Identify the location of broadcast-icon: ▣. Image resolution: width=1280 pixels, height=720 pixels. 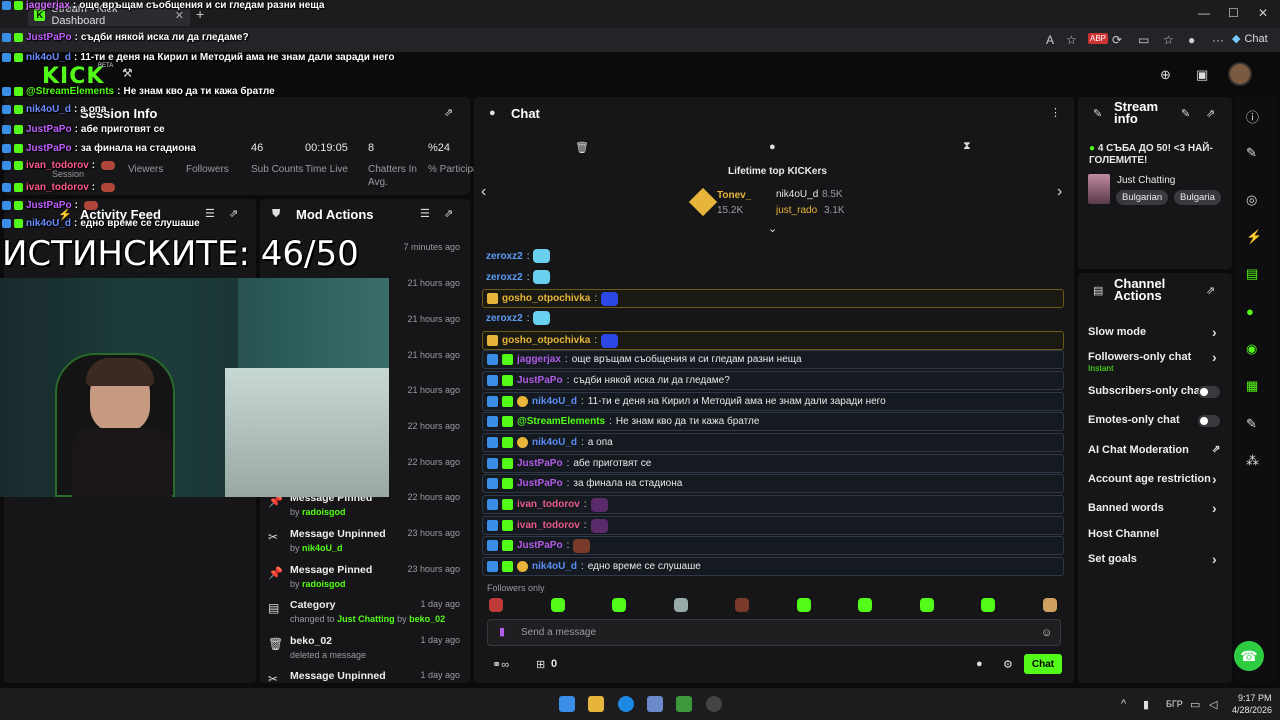
(1202, 75).